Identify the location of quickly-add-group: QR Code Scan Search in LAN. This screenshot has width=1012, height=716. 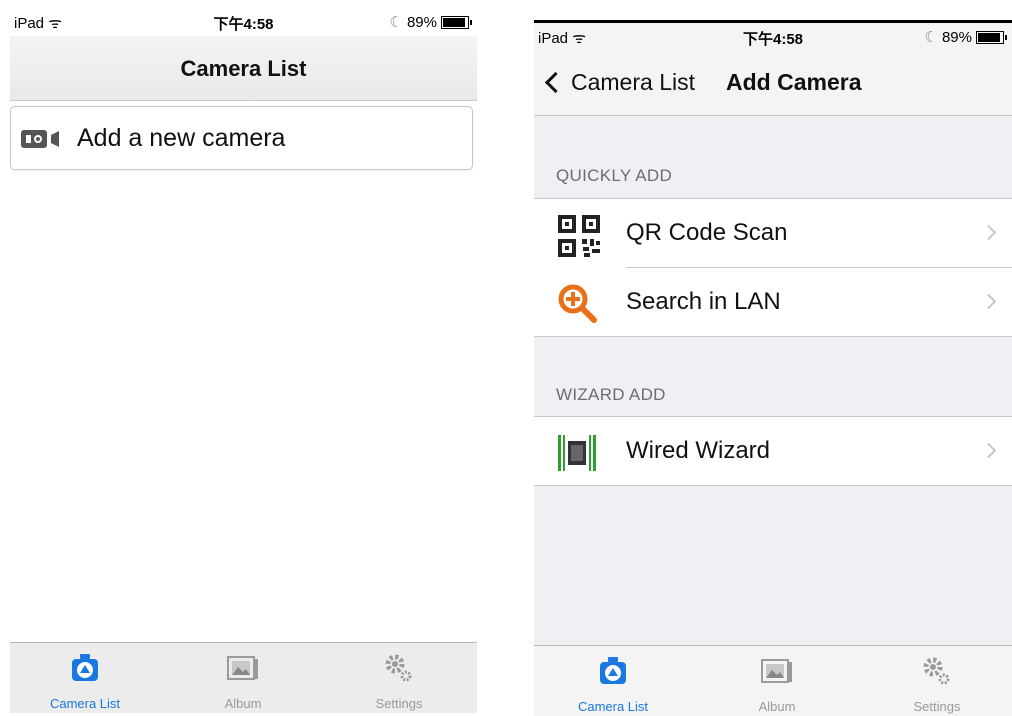
(773, 267).